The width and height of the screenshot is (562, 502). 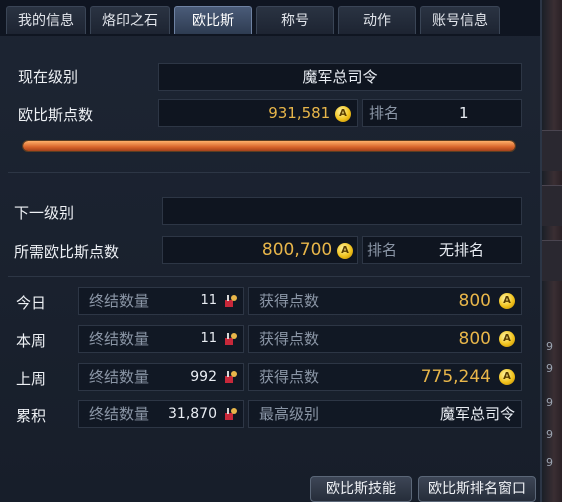 What do you see at coordinates (260, 250) in the screenshot?
I see `required-points-field: 800,700 A` at bounding box center [260, 250].